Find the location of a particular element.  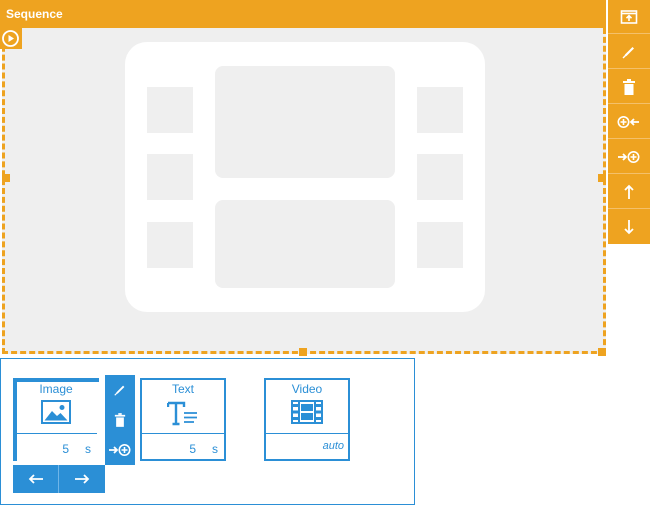

insert-after-button is located at coordinates (629, 157).